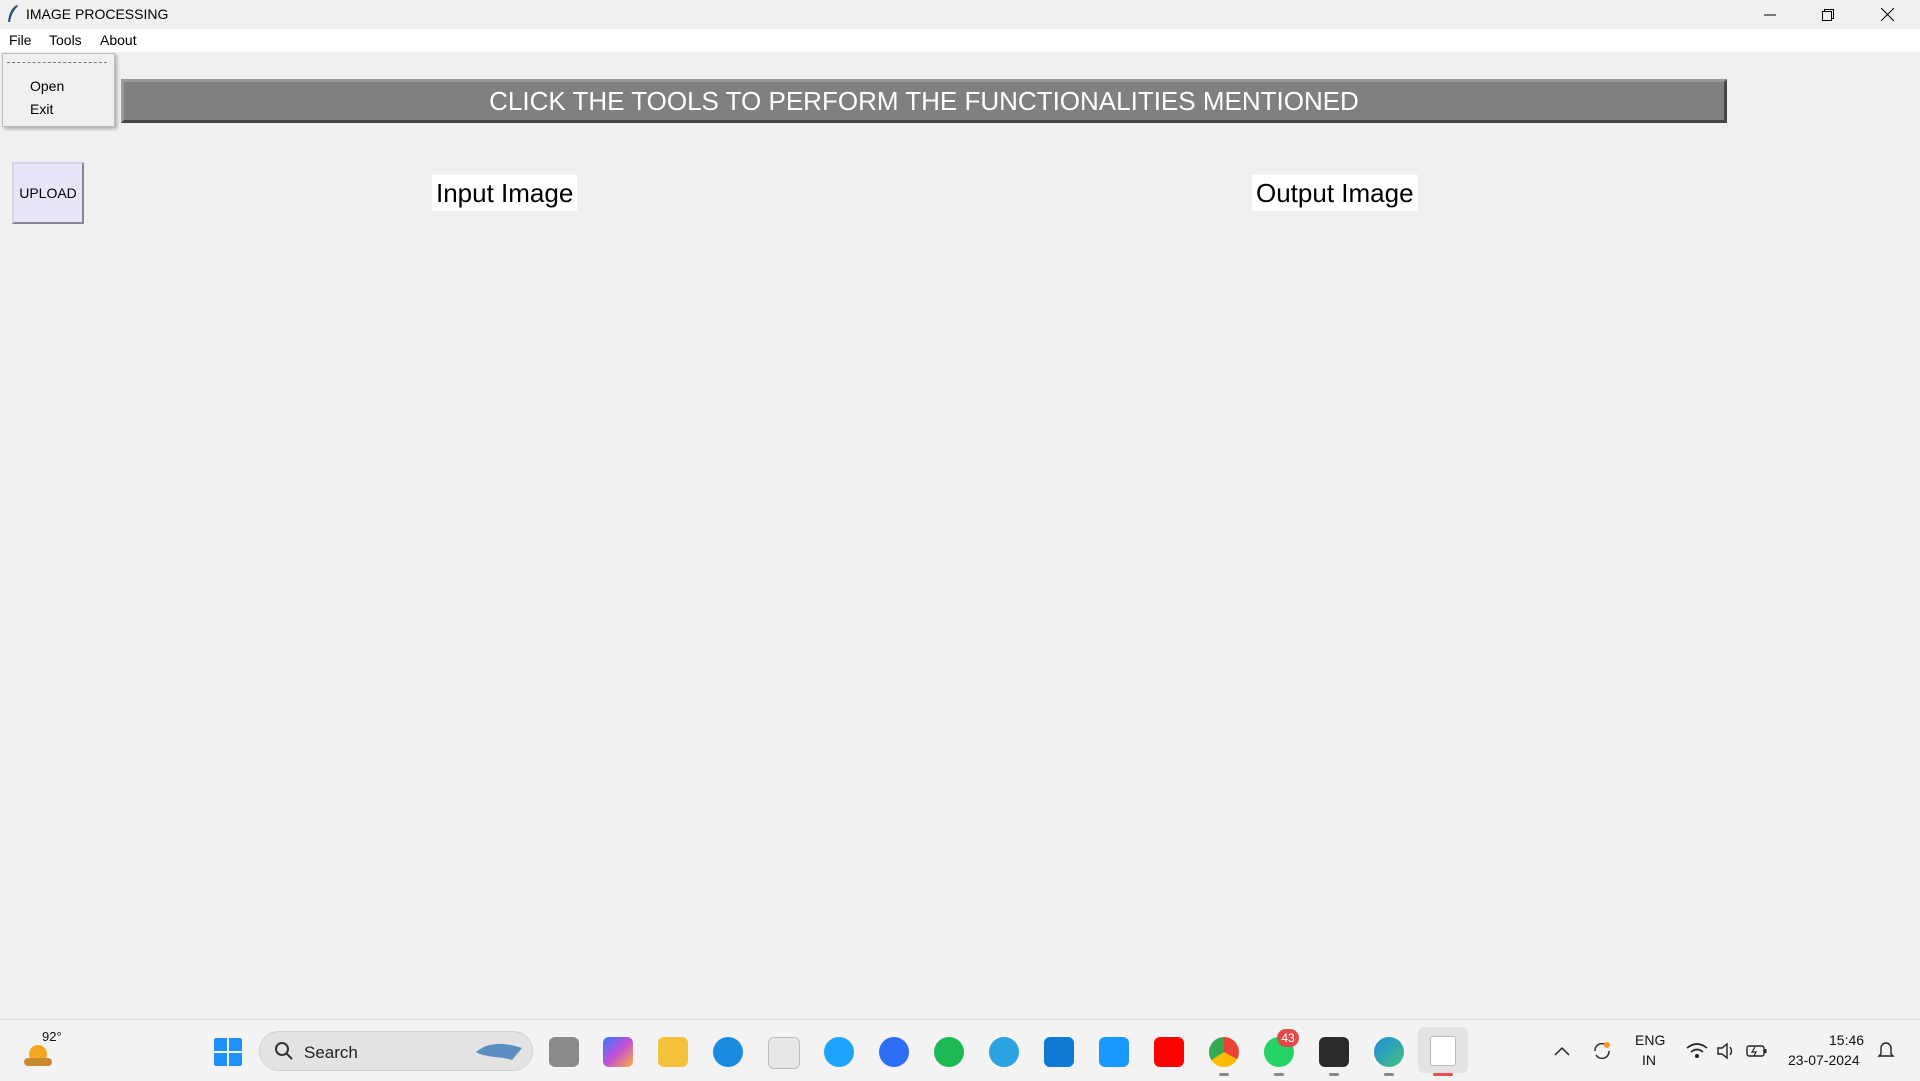 This screenshot has height=1081, width=1920. I want to click on running-indicator-whatsapp, so click(1279, 1074).